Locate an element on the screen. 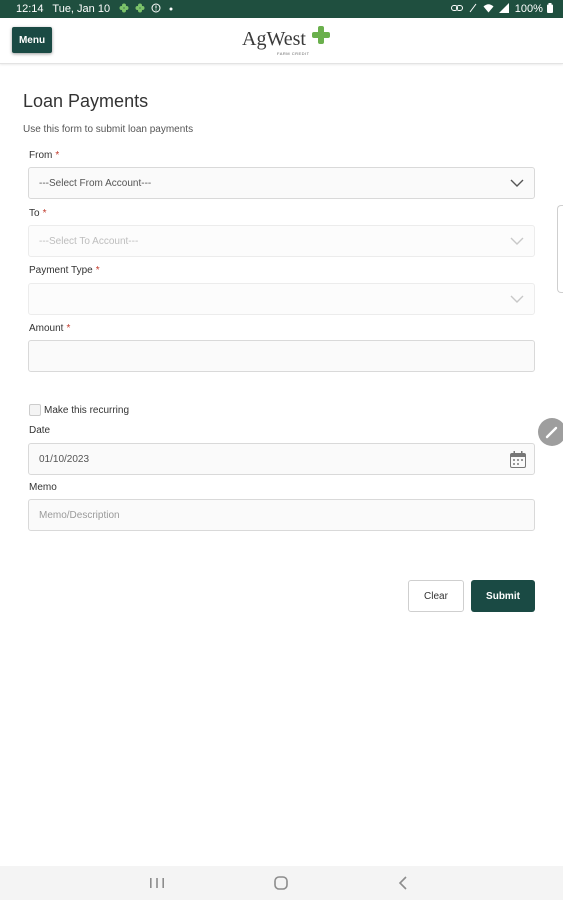  date-label: Date is located at coordinates (40, 430).